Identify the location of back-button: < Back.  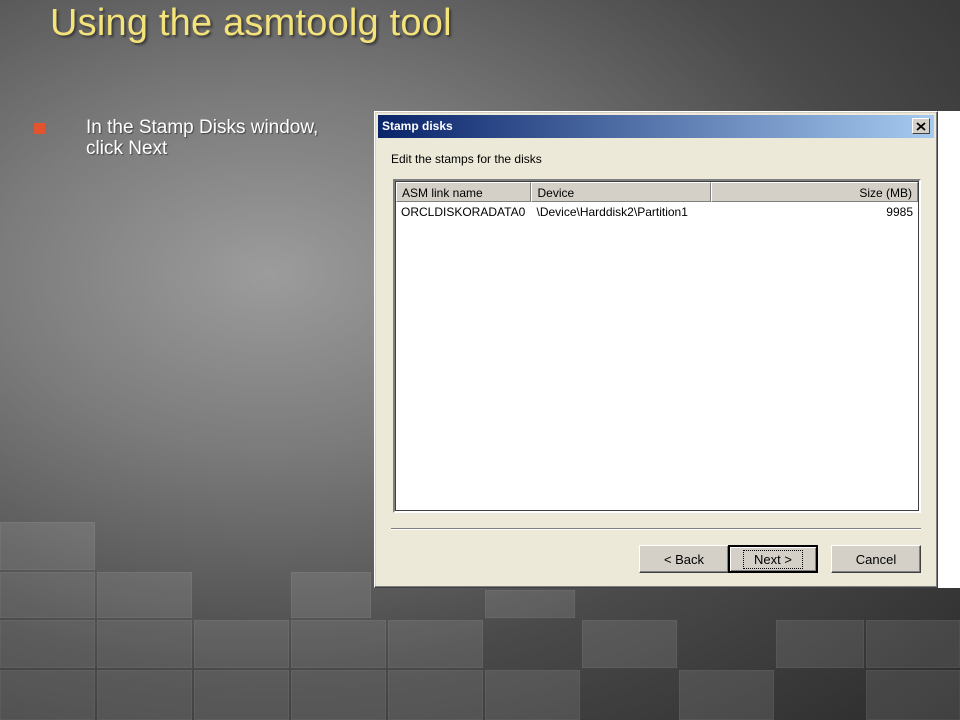
(684, 559).